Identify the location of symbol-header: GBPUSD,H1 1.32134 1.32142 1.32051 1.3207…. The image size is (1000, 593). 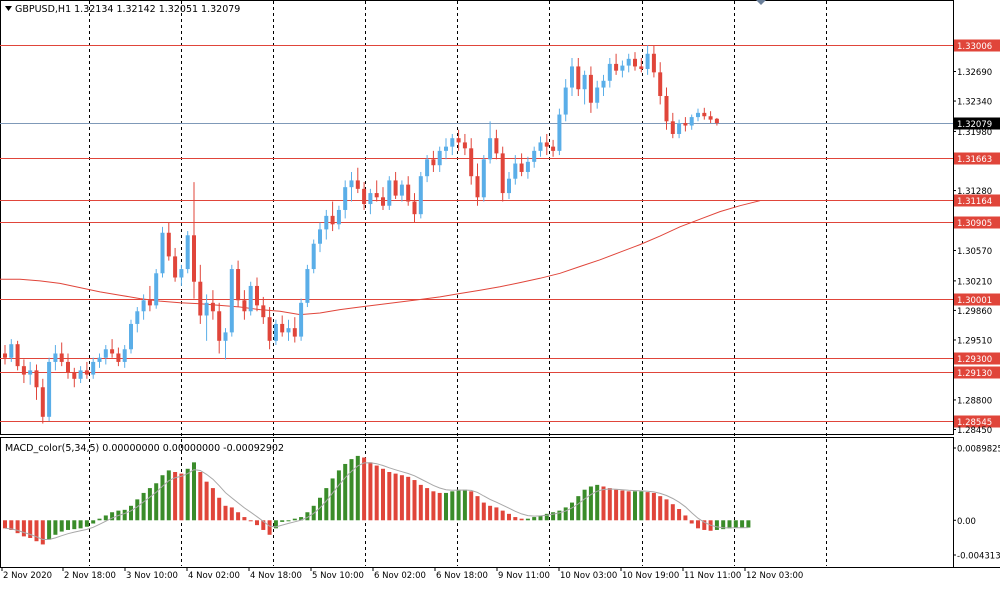
(127, 9).